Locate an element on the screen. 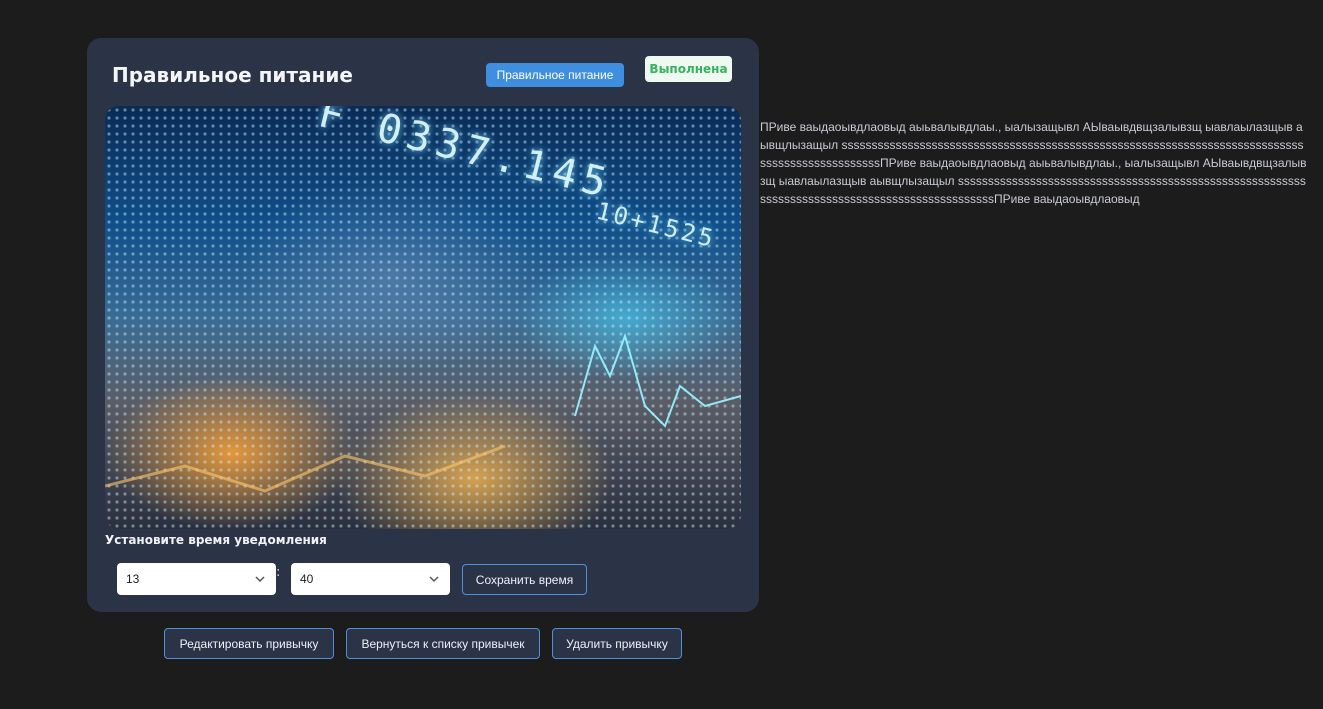 The height and width of the screenshot is (709, 1323). minute-select: 40 is located at coordinates (370, 579).